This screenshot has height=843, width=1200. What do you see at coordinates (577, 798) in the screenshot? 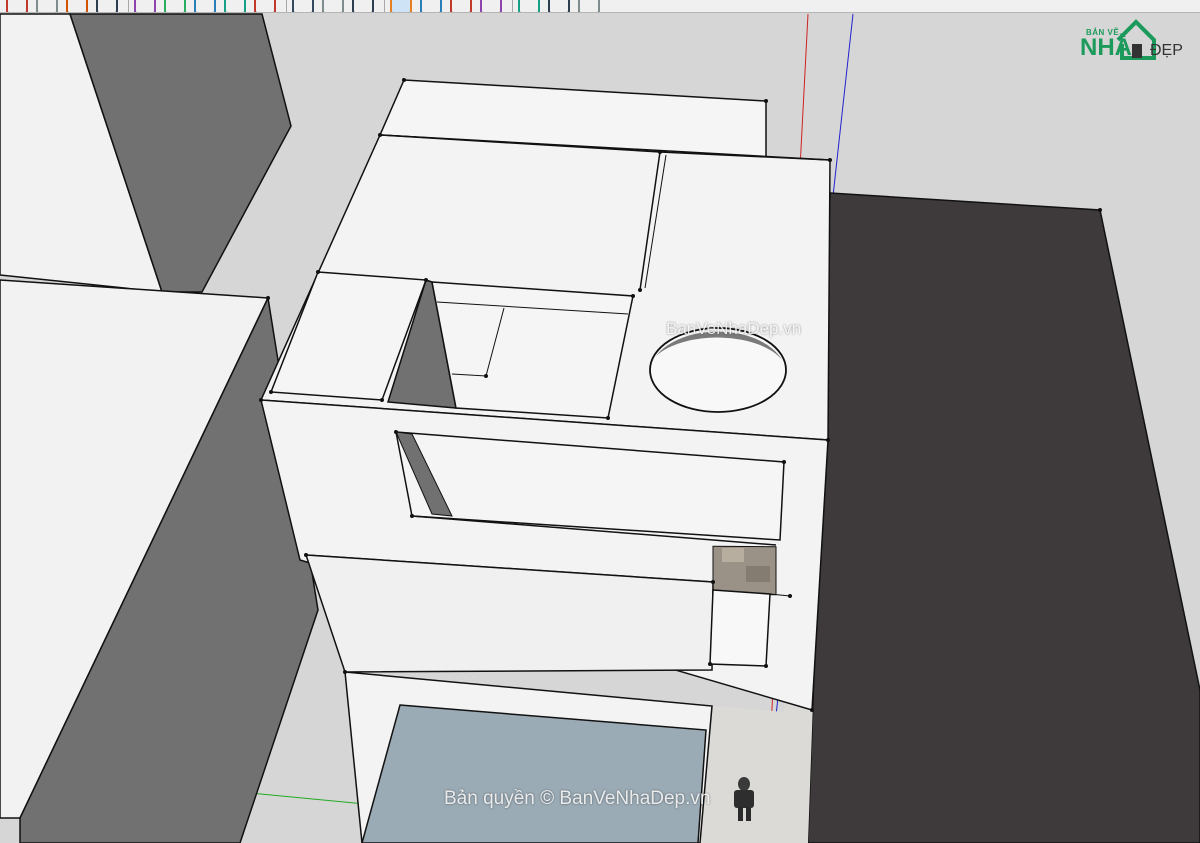
I see `watermark-bottom: Bản quyền © BanVeNhaDep.vn` at bounding box center [577, 798].